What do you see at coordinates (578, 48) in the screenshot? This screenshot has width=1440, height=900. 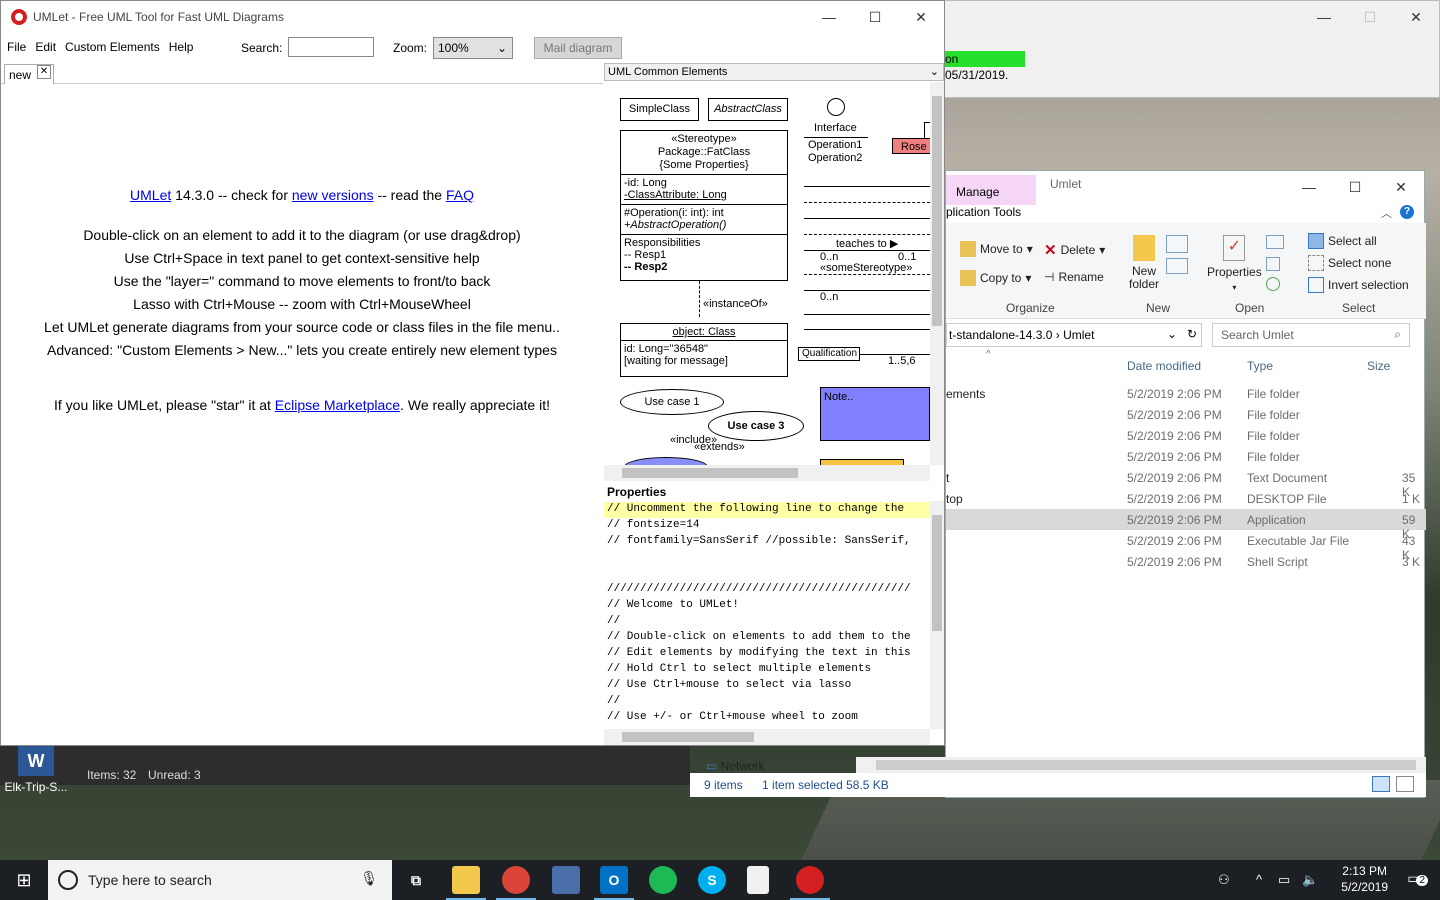 I see `mail-diagram-button: Mail diagram` at bounding box center [578, 48].